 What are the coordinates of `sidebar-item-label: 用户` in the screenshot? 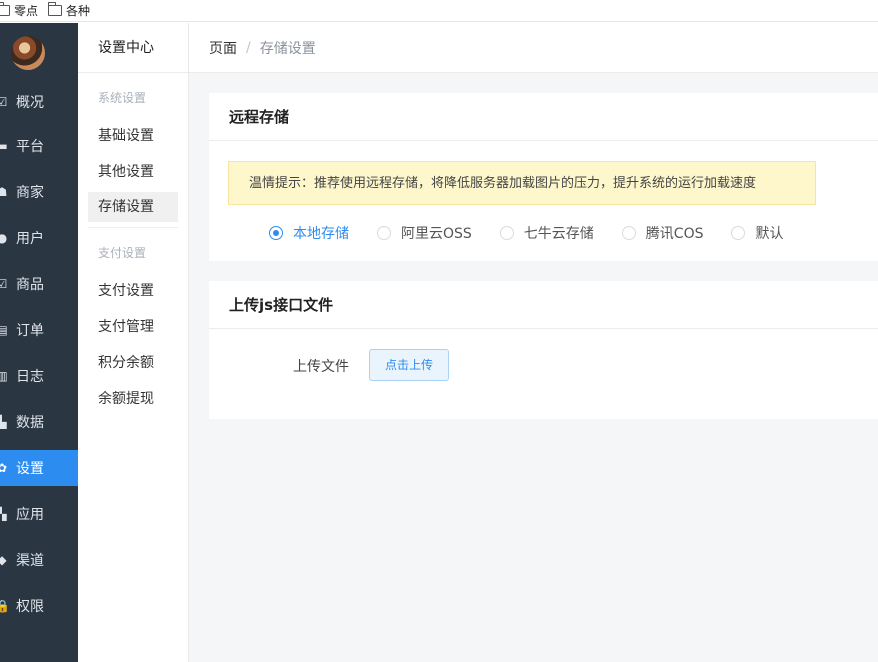 It's located at (30, 239).